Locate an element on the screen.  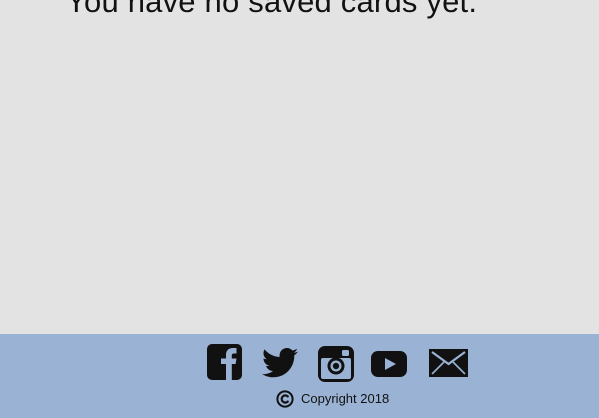
youtube-icon is located at coordinates (389, 364).